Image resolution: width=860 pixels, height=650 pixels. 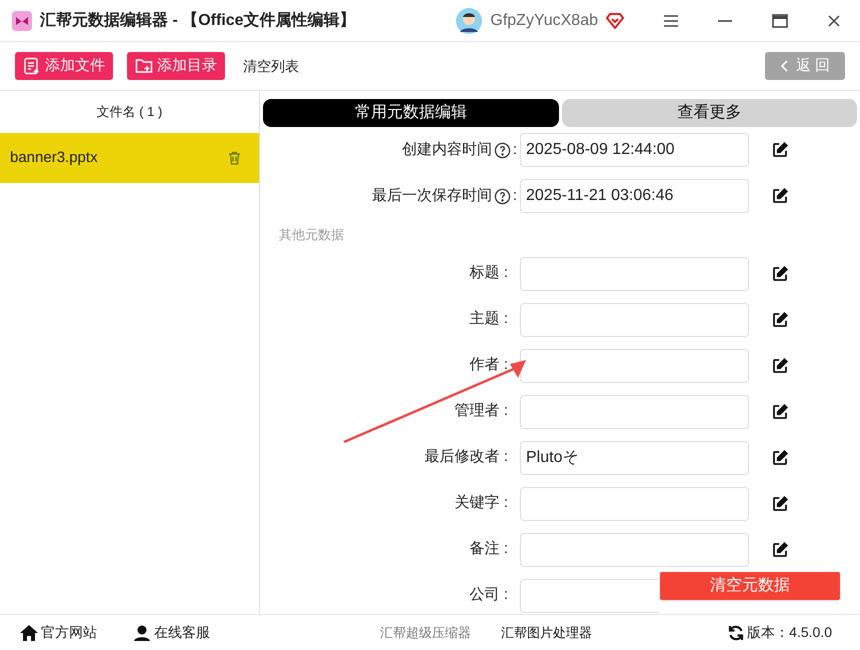 What do you see at coordinates (425, 632) in the screenshot?
I see `product-link: 汇帮超级压缩器` at bounding box center [425, 632].